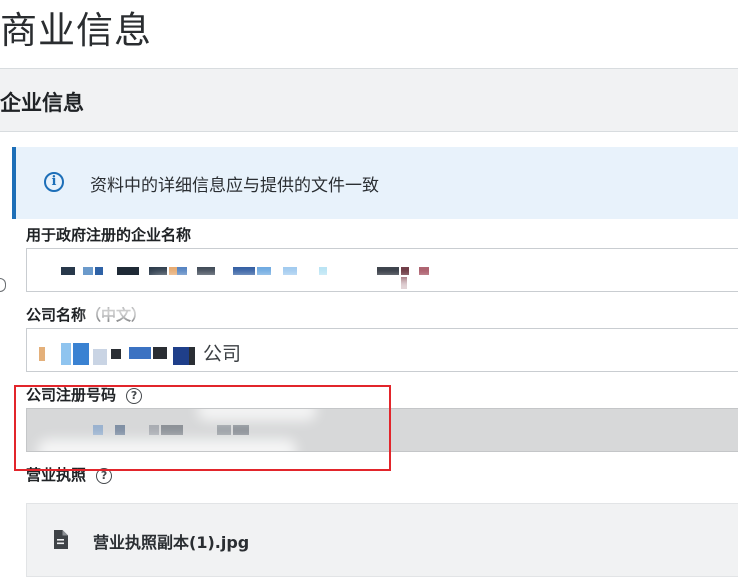 The width and height of the screenshot is (738, 587). I want to click on info-icon: i, so click(54, 182).